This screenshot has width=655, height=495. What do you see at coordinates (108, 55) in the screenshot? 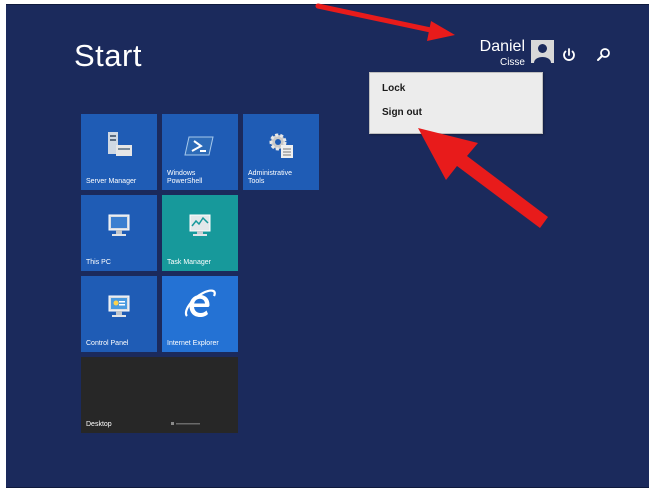
I see `start-title: Start` at bounding box center [108, 55].